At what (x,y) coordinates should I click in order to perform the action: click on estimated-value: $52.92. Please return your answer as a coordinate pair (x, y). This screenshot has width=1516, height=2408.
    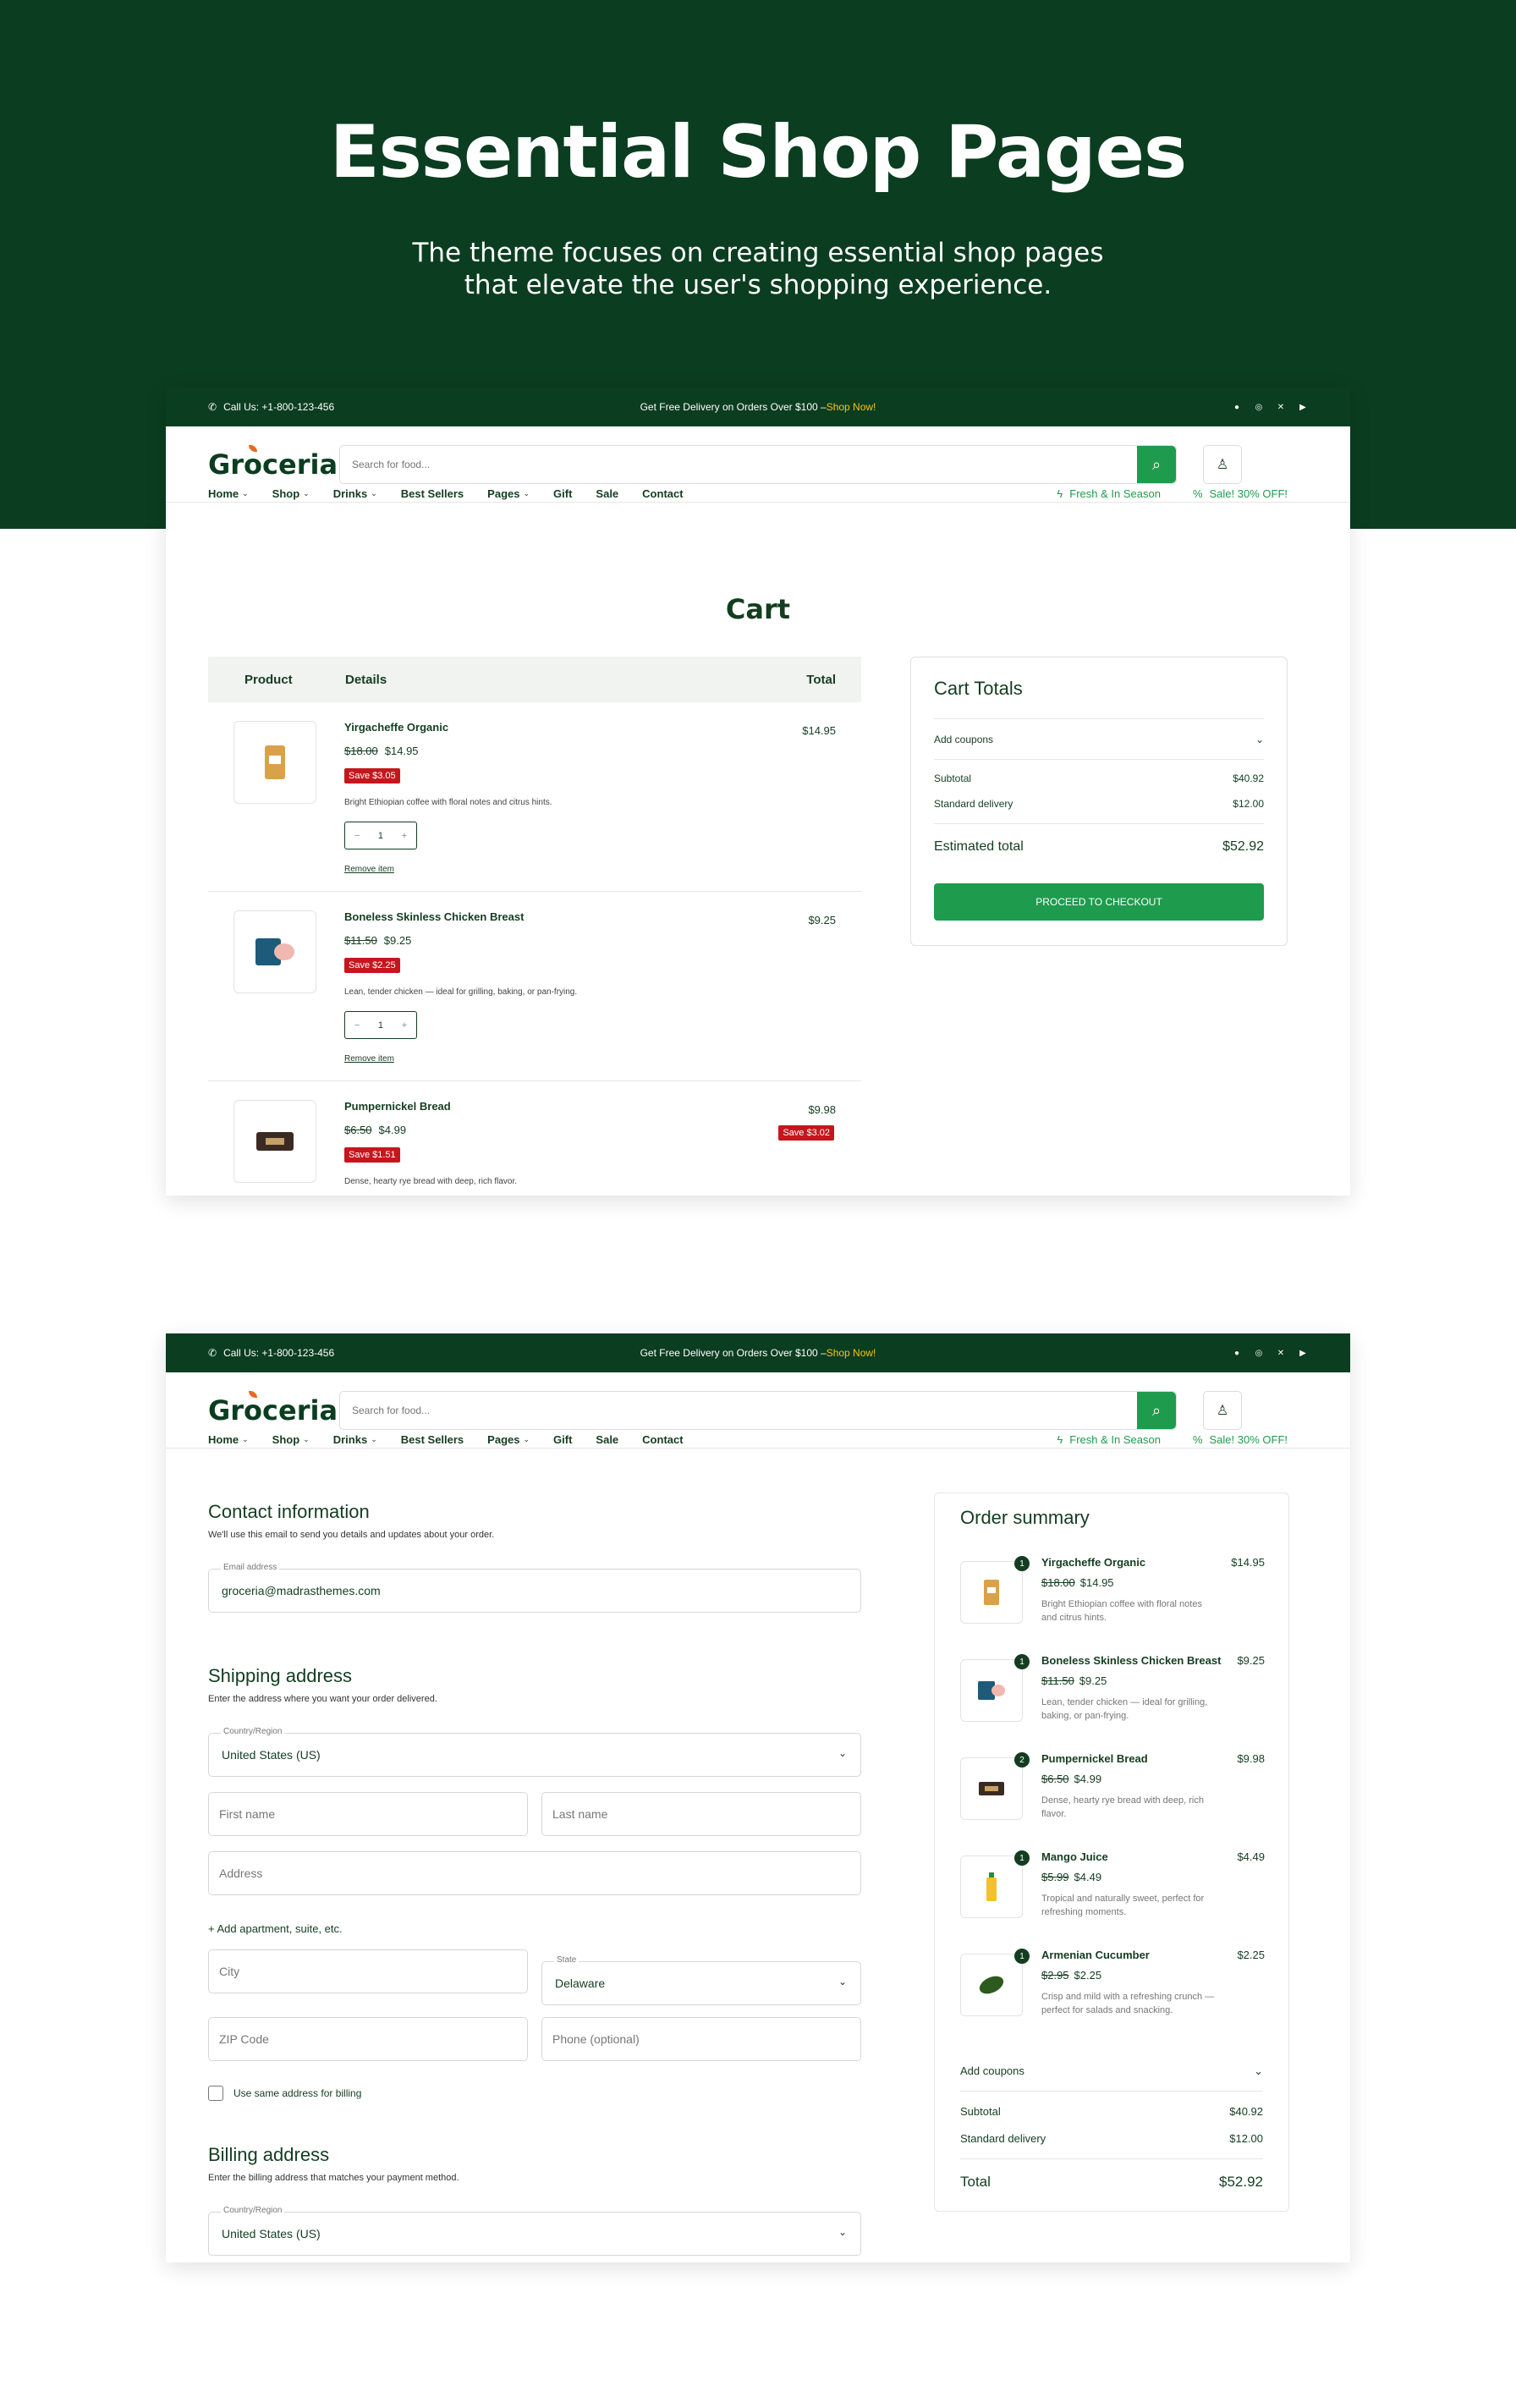
    Looking at the image, I should click on (1243, 846).